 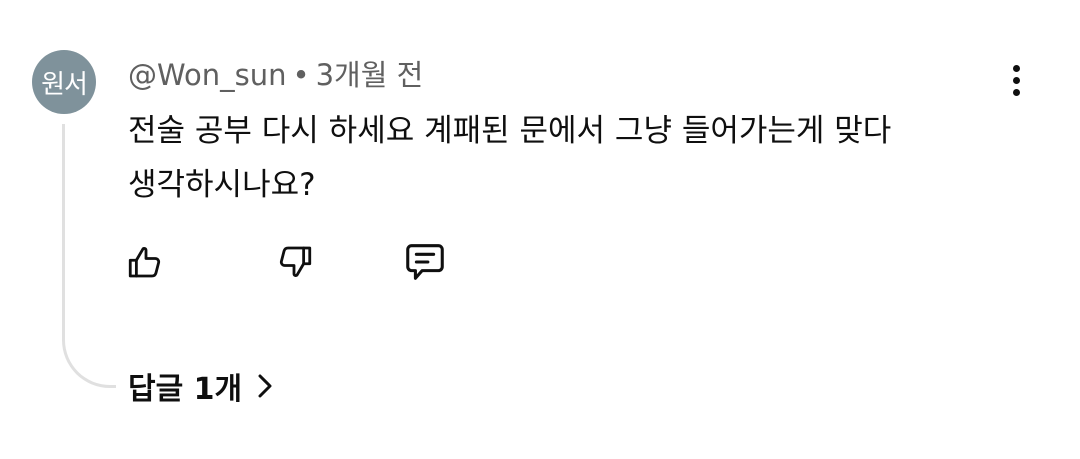 What do you see at coordinates (1016, 68) in the screenshot?
I see `more-vertical-icon` at bounding box center [1016, 68].